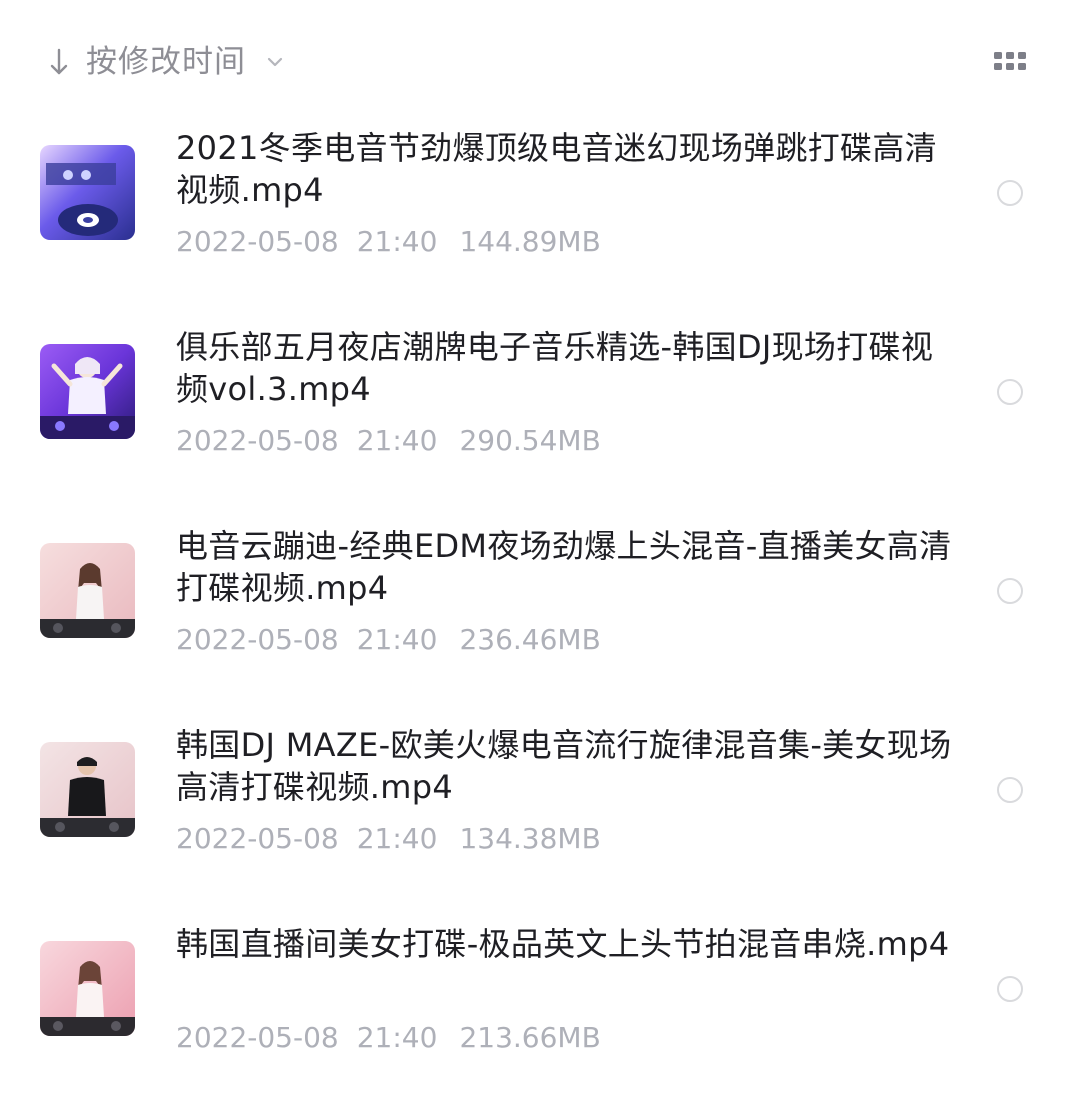 The width and height of the screenshot is (1080, 1095). What do you see at coordinates (530, 241) in the screenshot?
I see `file-size: 144.89MB` at bounding box center [530, 241].